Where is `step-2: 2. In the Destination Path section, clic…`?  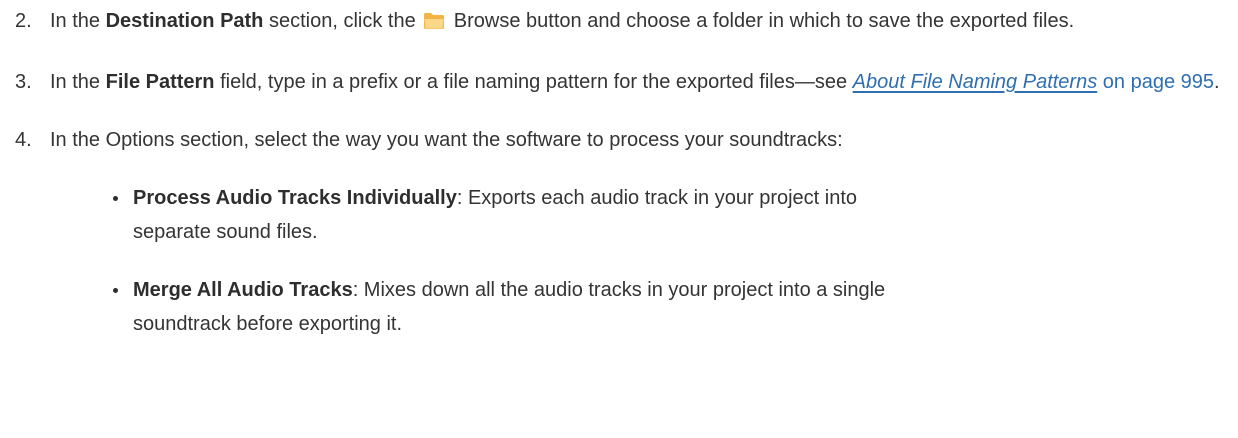
step-2: 2. In the Destination Path section, clic… is located at coordinates (619, 22).